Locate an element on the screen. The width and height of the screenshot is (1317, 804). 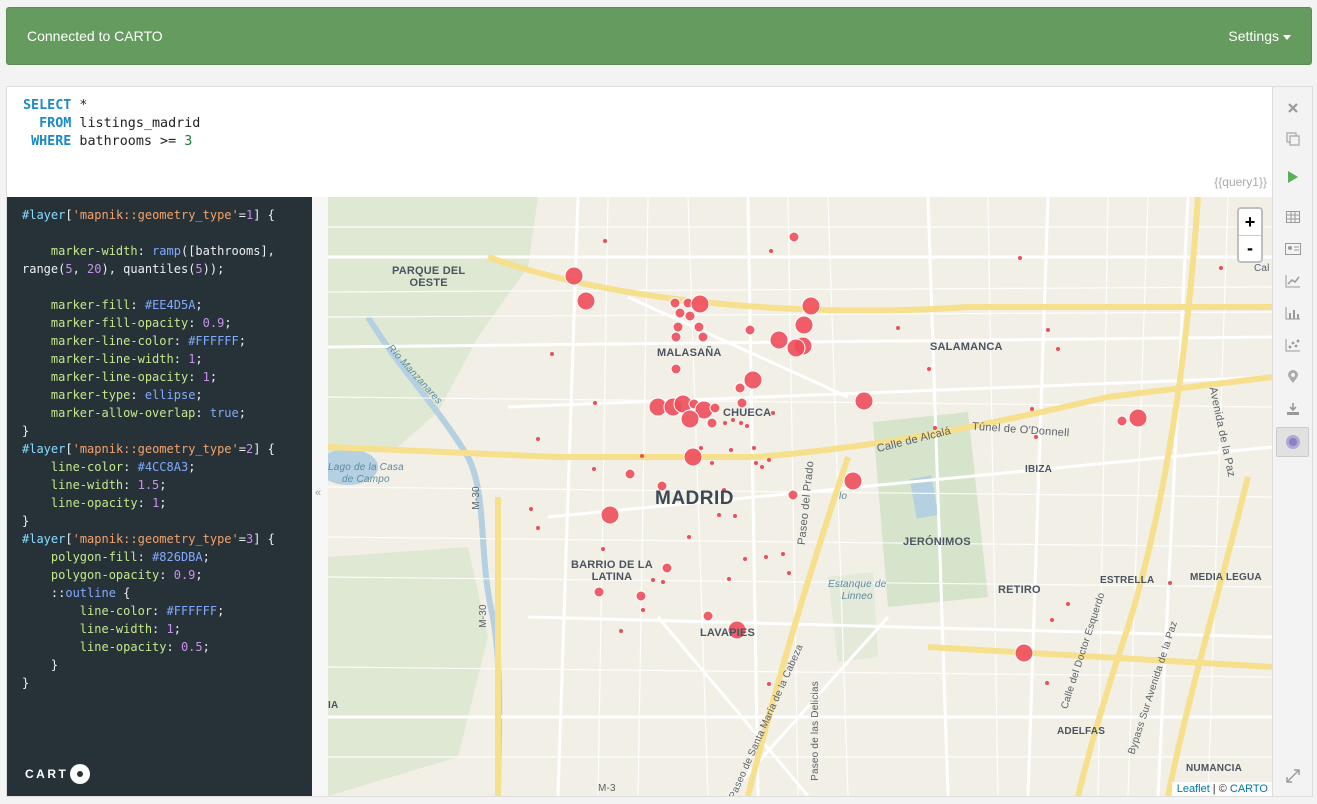
panel-splitter: « is located at coordinates (320, 496).